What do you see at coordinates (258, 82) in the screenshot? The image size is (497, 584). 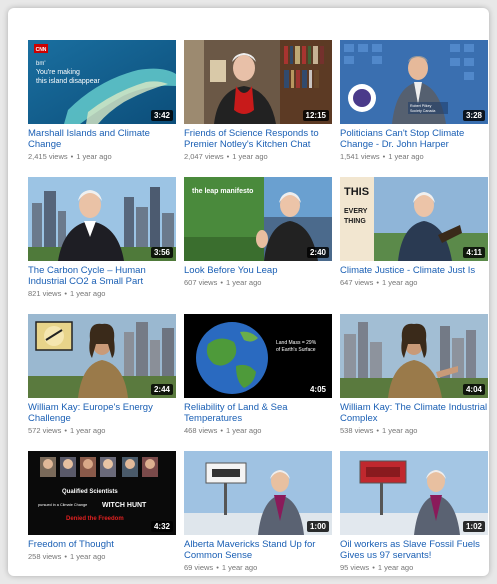 I see `video-thumbnail: 12:15` at bounding box center [258, 82].